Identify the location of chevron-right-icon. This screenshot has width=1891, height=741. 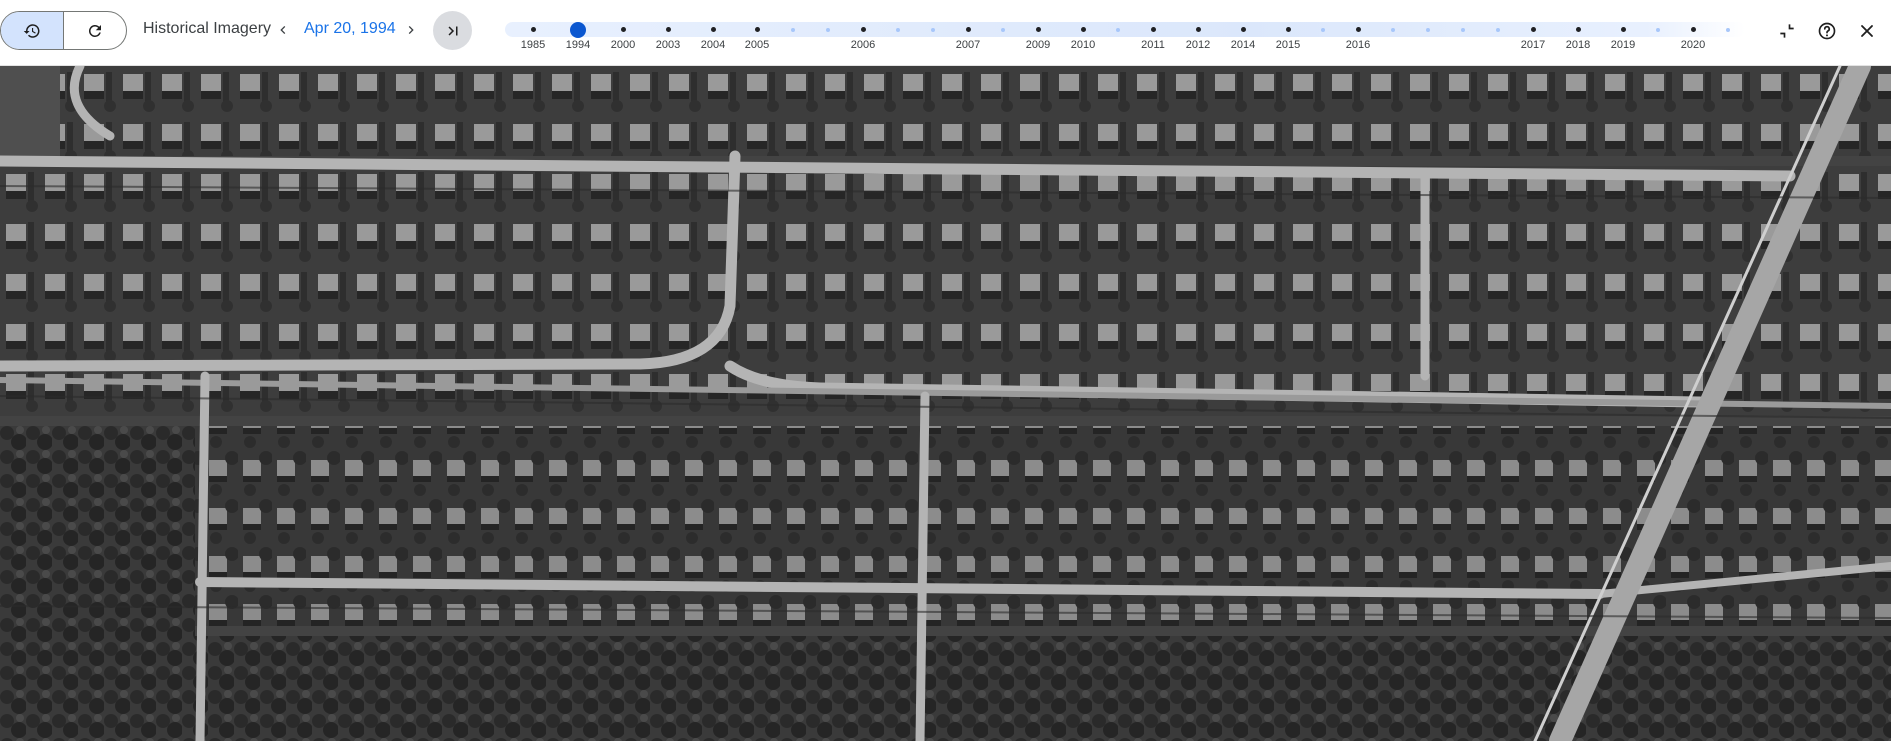
(411, 30).